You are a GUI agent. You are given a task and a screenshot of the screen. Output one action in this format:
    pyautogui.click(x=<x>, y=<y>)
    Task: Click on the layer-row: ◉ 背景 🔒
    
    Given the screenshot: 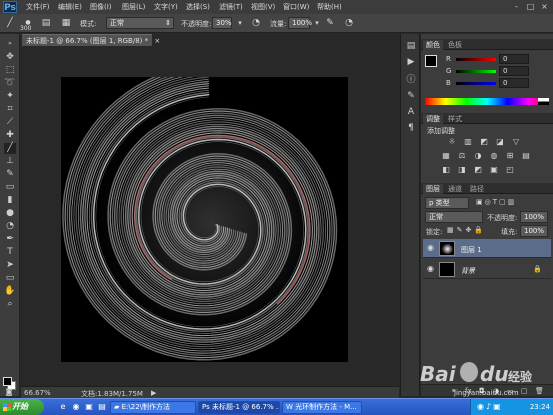 What is the action you would take?
    pyautogui.click(x=487, y=269)
    